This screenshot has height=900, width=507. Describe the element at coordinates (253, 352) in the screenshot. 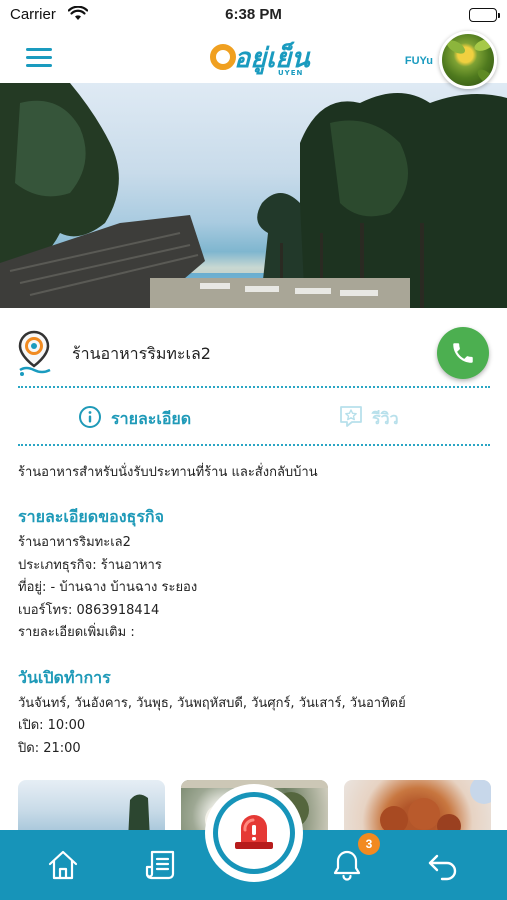

I see `business-info-row: ร้านอาหารริมทะเล2` at that location.